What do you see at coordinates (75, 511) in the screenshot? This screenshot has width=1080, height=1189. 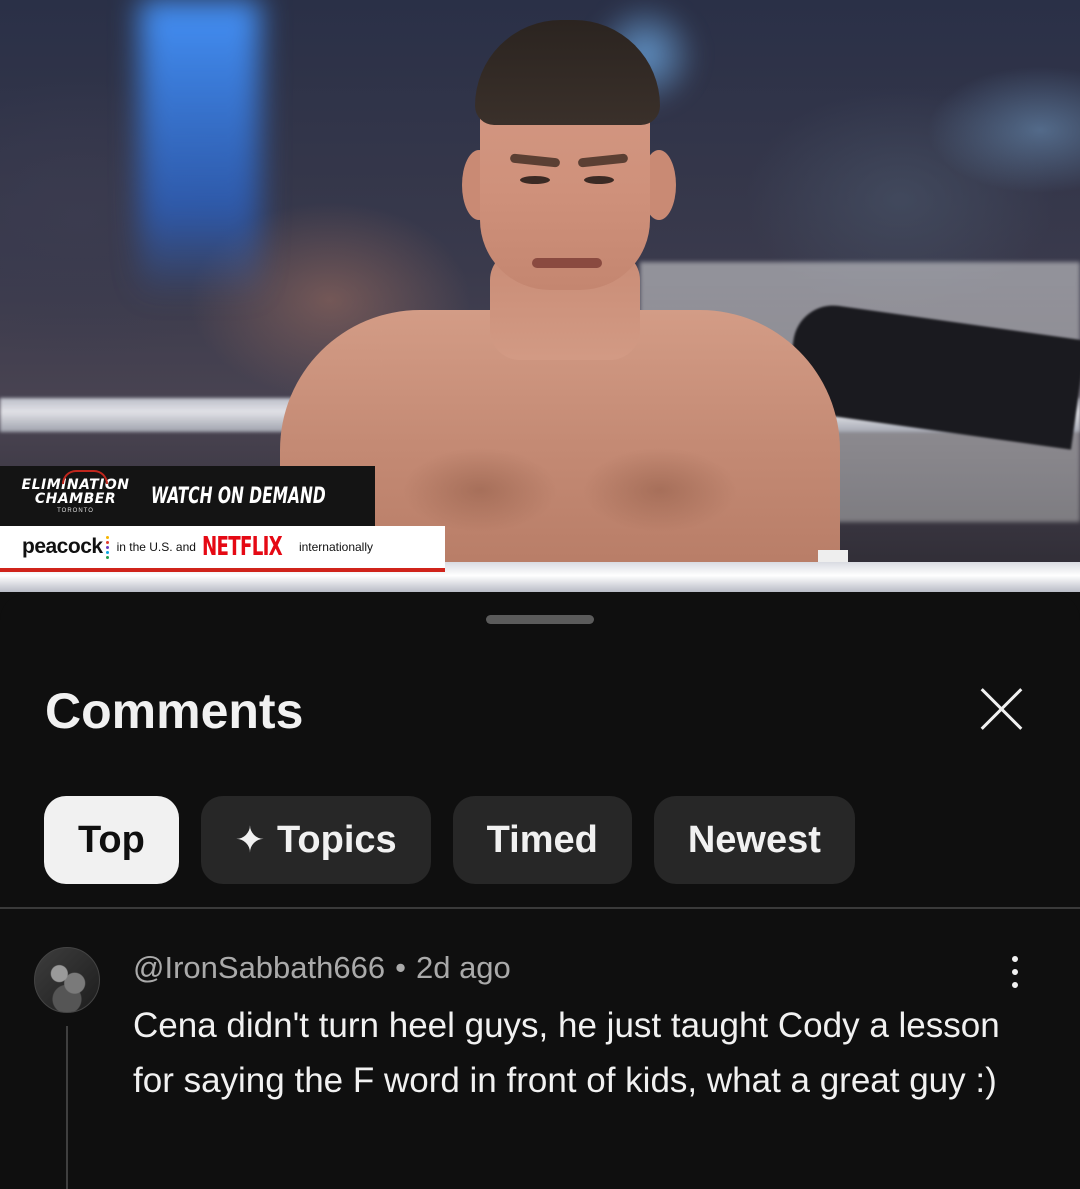 I see `logo-line-3: TORONTO` at bounding box center [75, 511].